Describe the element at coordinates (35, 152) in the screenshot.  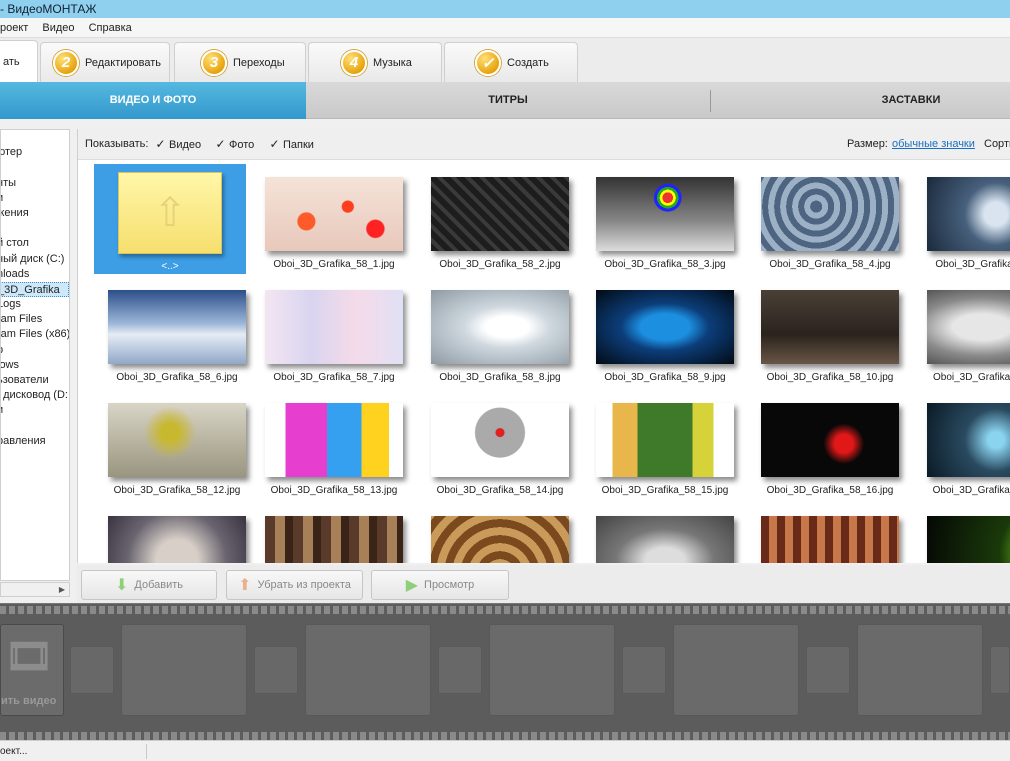
I see `tree-node: ютер` at that location.